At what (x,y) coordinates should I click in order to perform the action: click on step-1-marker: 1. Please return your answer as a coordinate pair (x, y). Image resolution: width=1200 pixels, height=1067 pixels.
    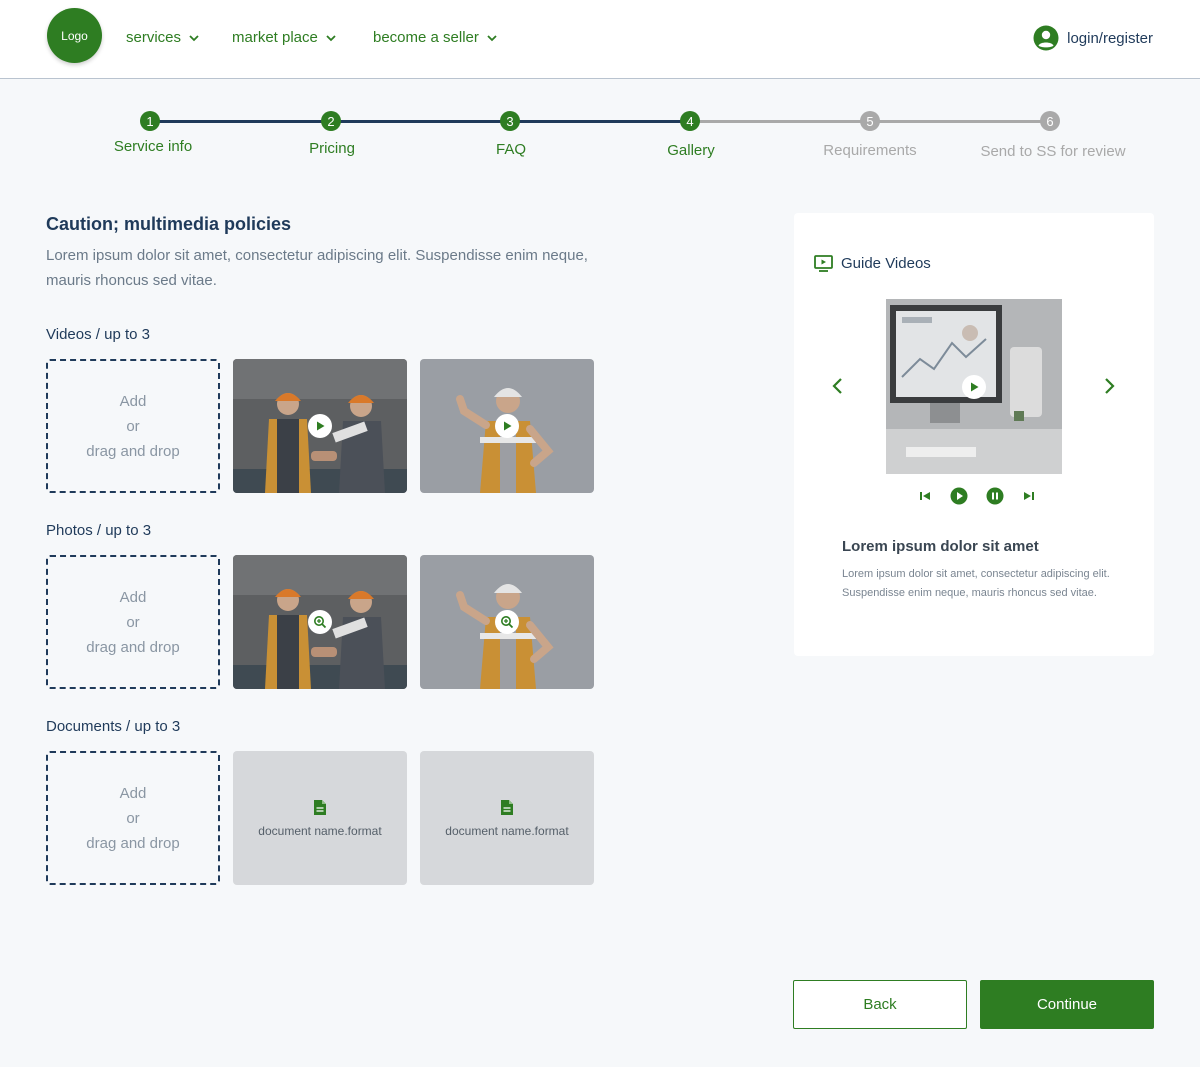
    Looking at the image, I should click on (150, 121).